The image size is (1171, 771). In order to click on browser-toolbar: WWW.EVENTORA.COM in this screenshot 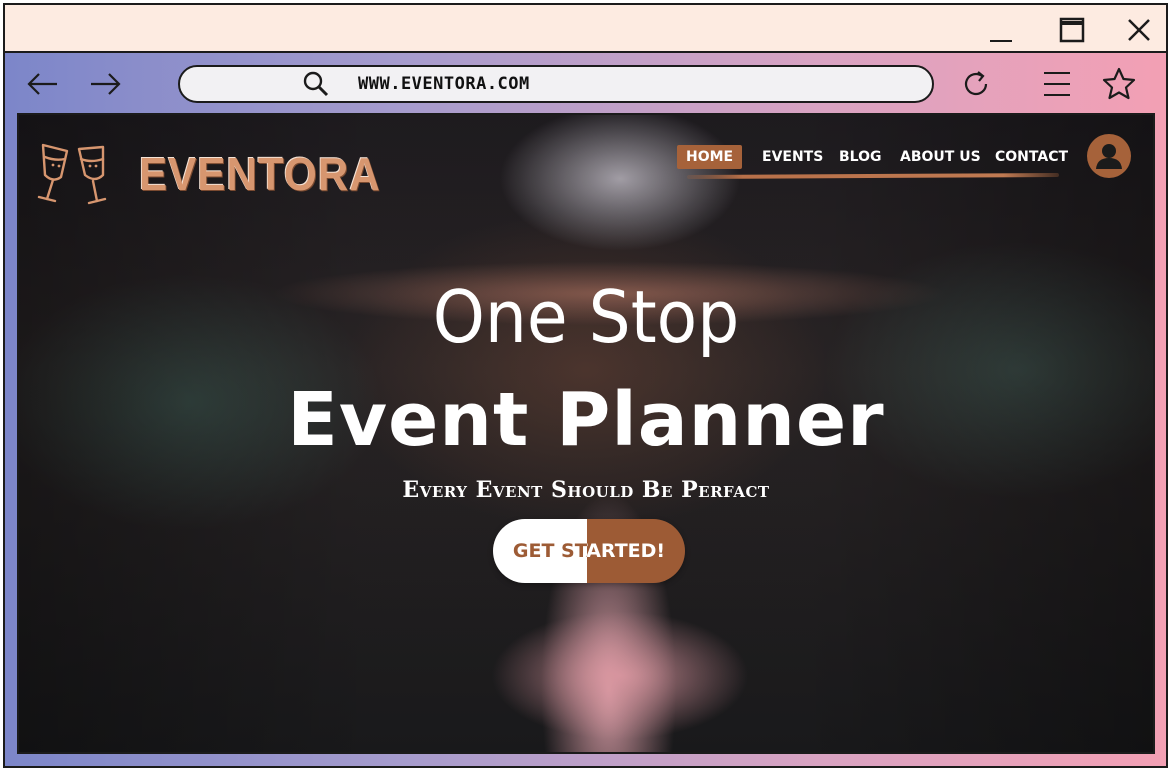, I will do `click(585, 83)`.